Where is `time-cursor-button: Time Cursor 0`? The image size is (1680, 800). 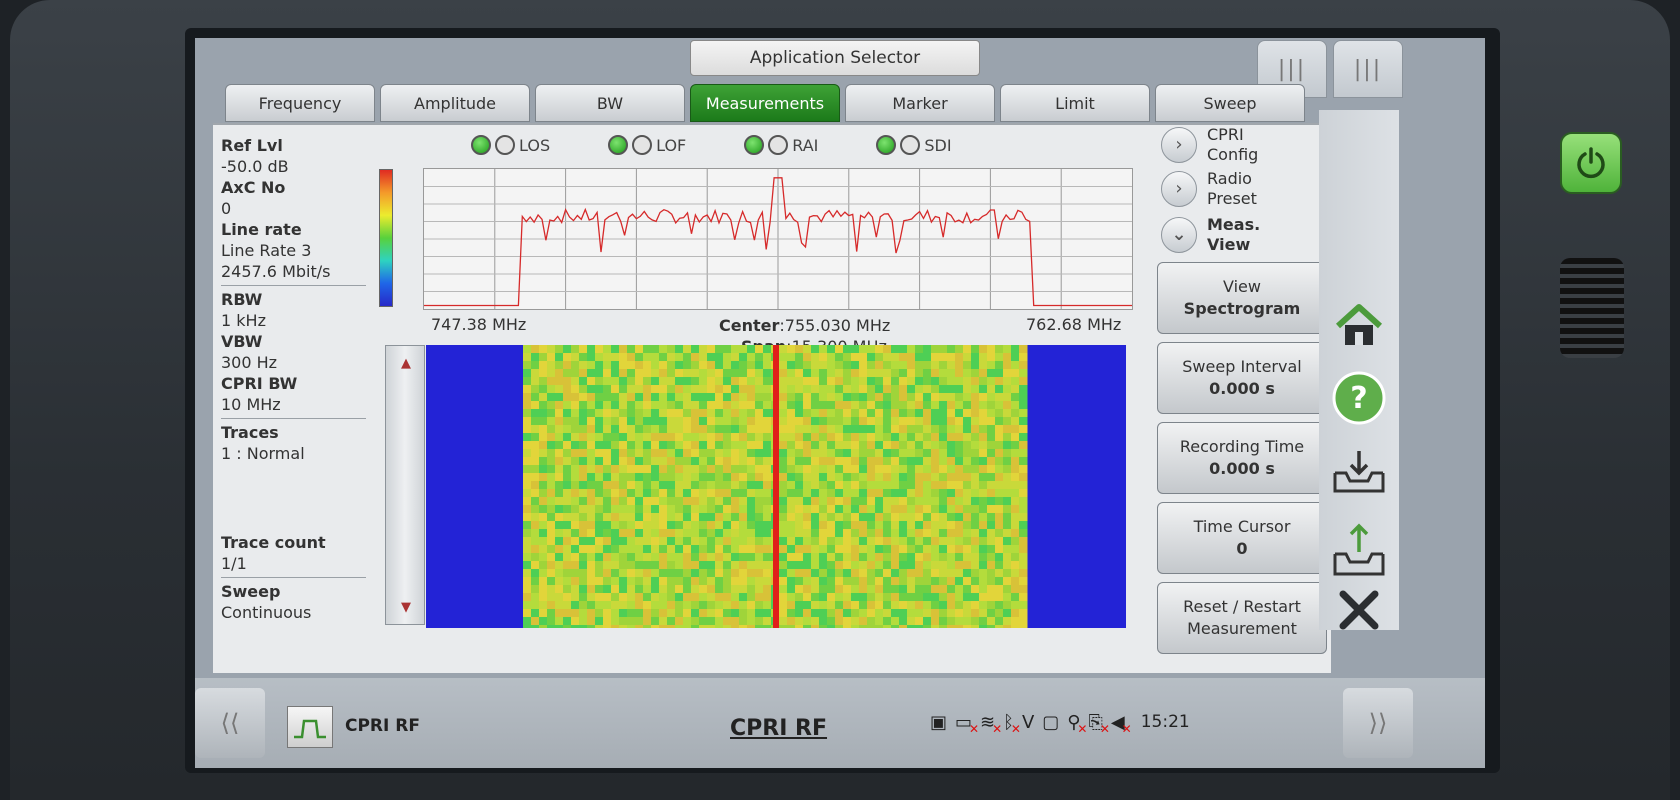 time-cursor-button: Time Cursor 0 is located at coordinates (1242, 538).